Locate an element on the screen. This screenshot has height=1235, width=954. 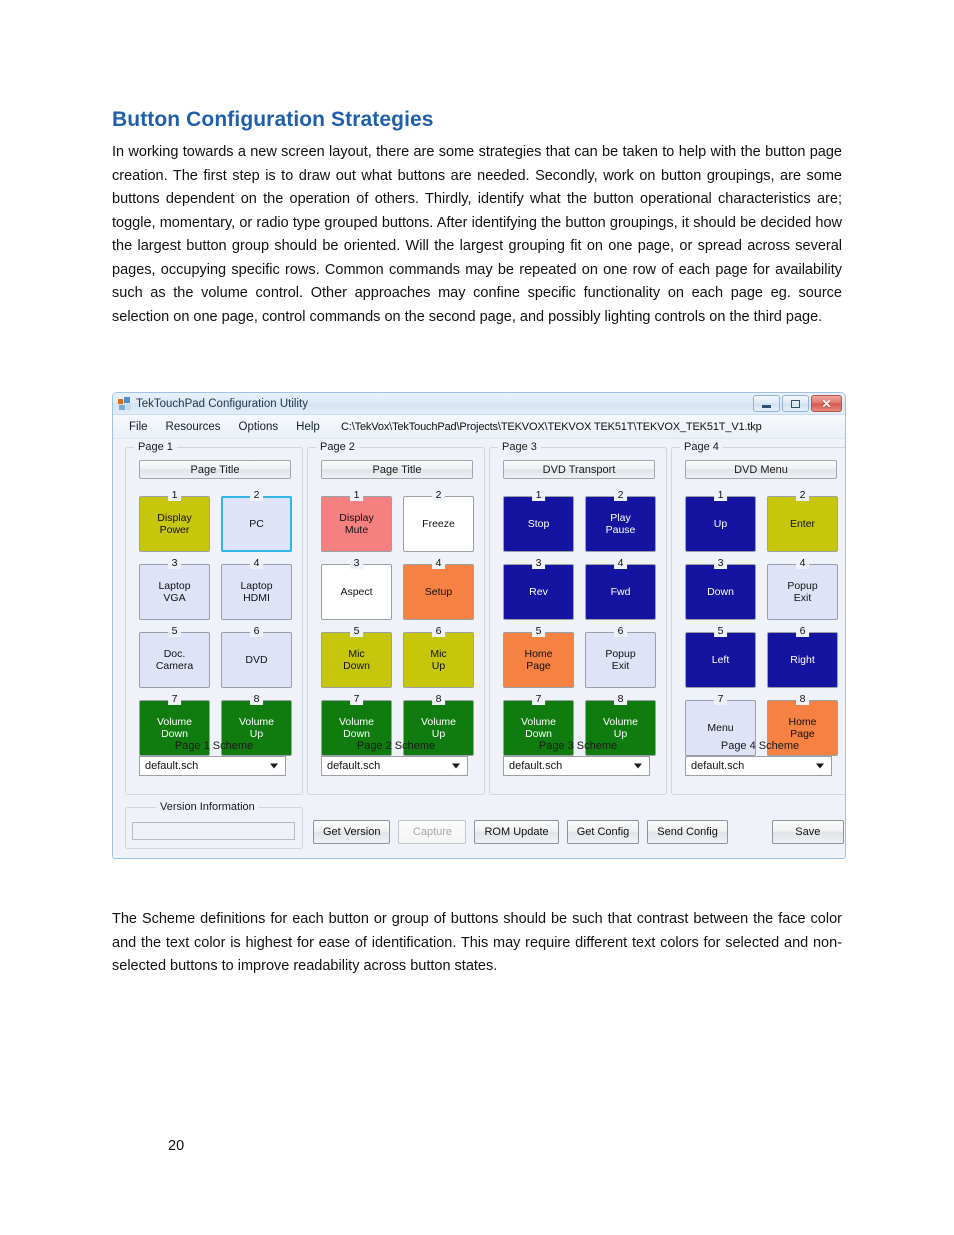
pad-button-display-power: Display Power is located at coordinates (174, 524).